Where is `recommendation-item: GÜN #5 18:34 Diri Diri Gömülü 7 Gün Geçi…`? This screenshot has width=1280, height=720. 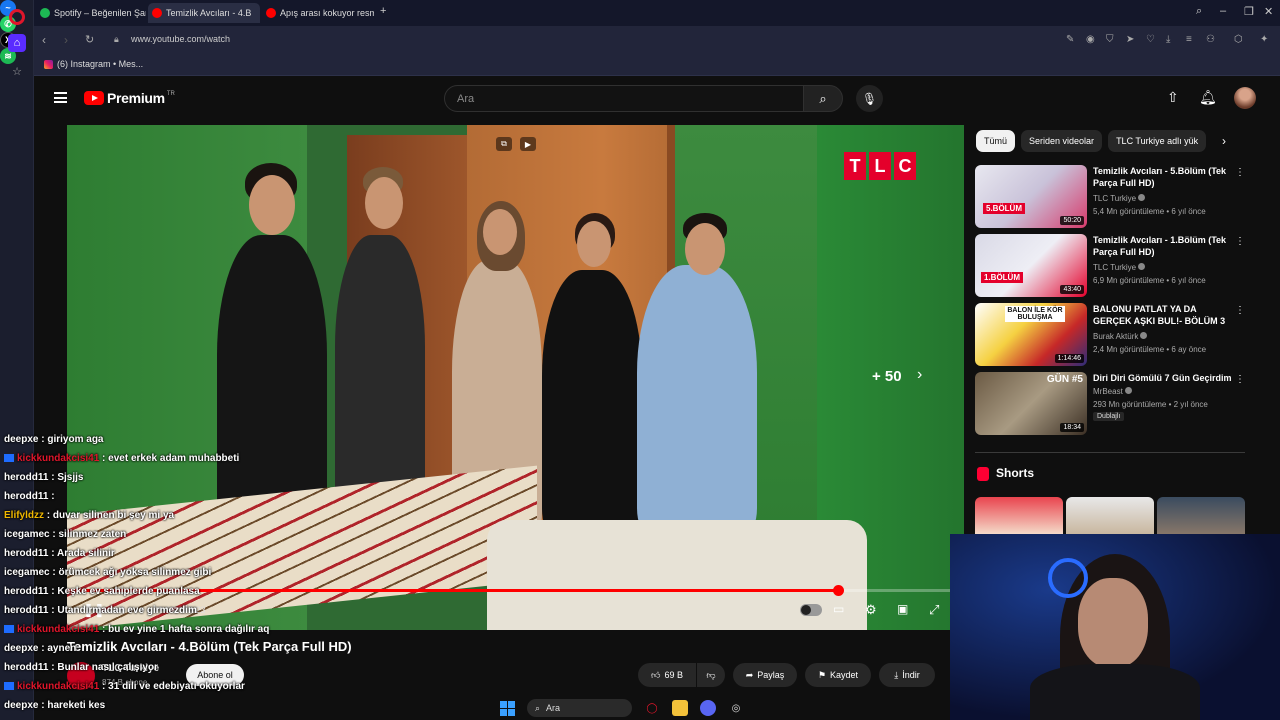
recommendation-item: GÜN #5 18:34 Diri Diri Gömülü 7 Gün Geçi… is located at coordinates (1110, 404).